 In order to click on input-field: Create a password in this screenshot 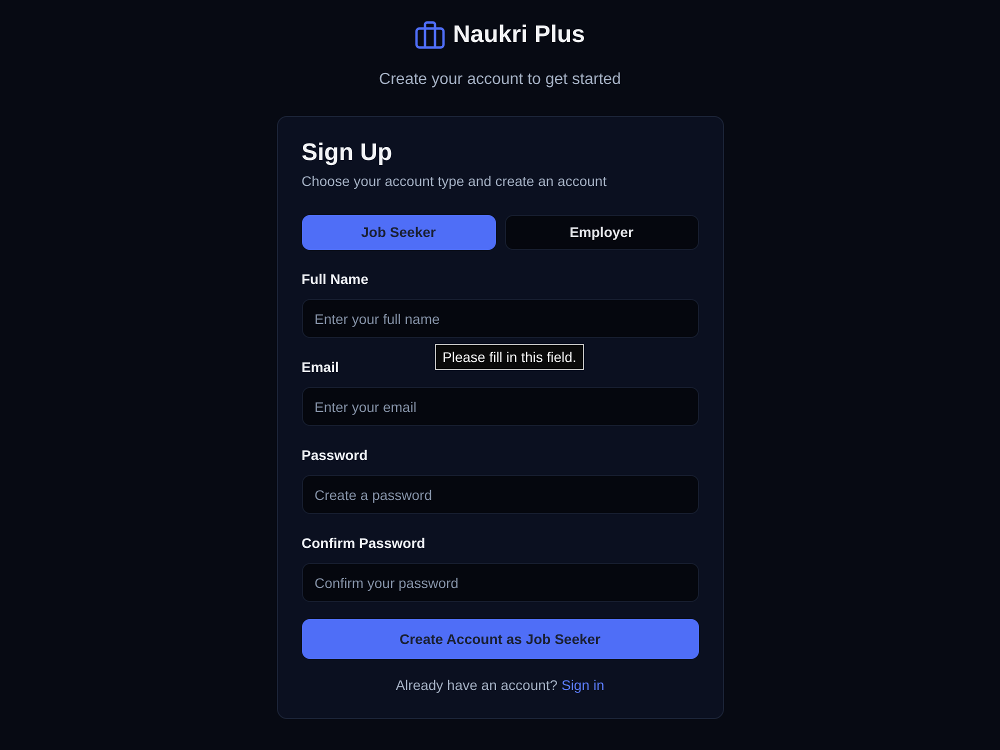, I will do `click(500, 494)`.